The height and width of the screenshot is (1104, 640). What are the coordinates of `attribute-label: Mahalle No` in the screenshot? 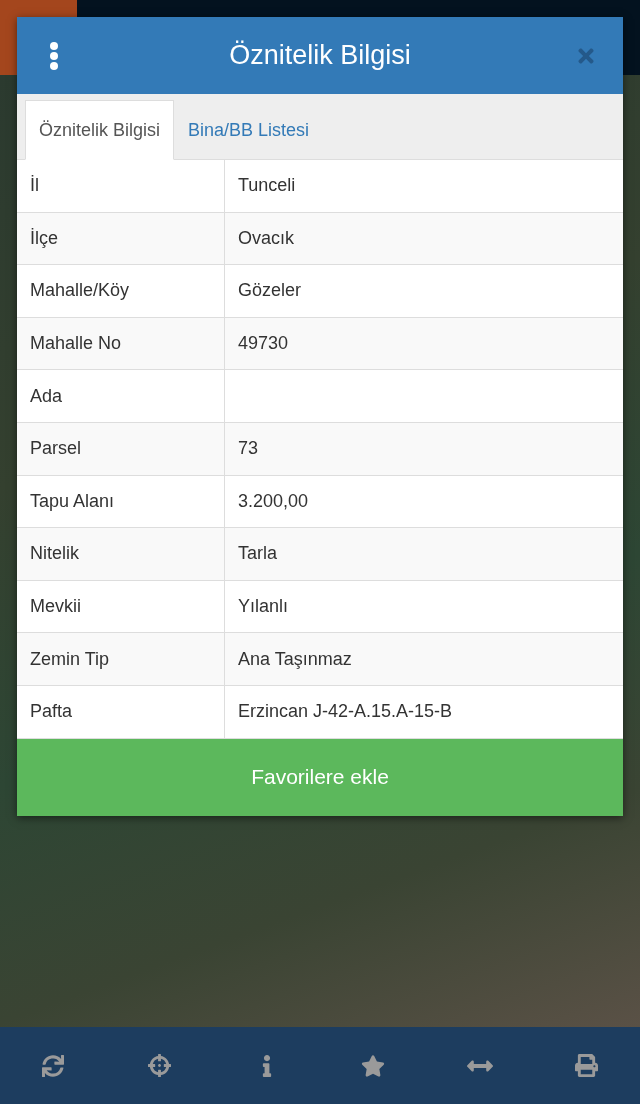 It's located at (76, 344).